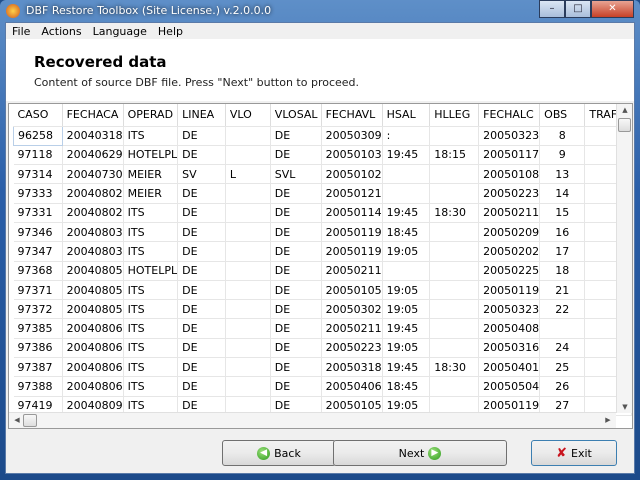 Image resolution: width=640 pixels, height=480 pixels. I want to click on table-cell: 20040805, so click(93, 309).